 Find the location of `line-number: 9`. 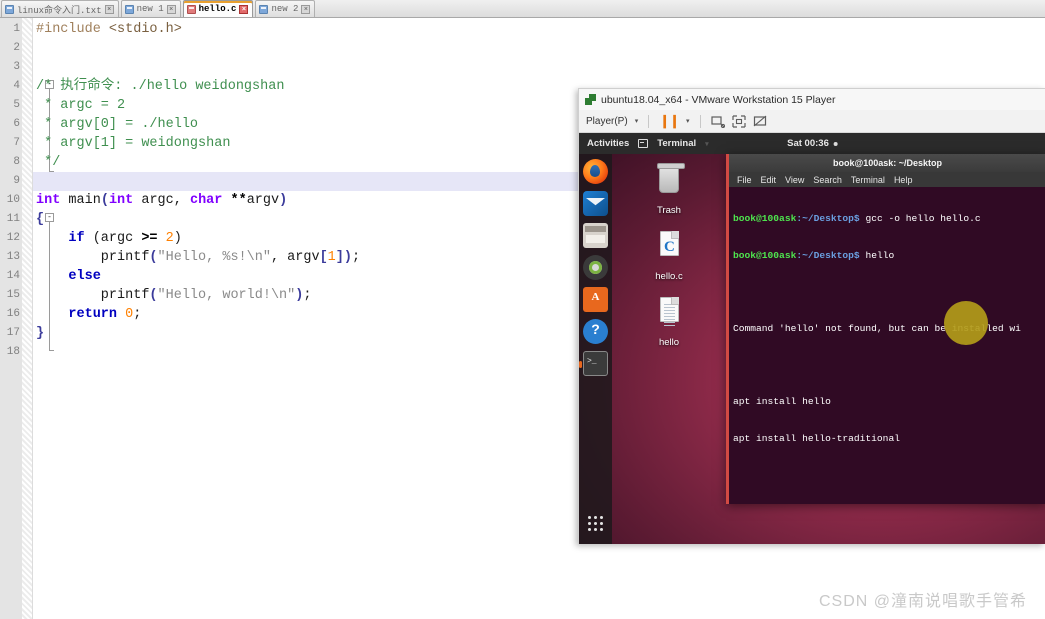

line-number: 9 is located at coordinates (16, 181).